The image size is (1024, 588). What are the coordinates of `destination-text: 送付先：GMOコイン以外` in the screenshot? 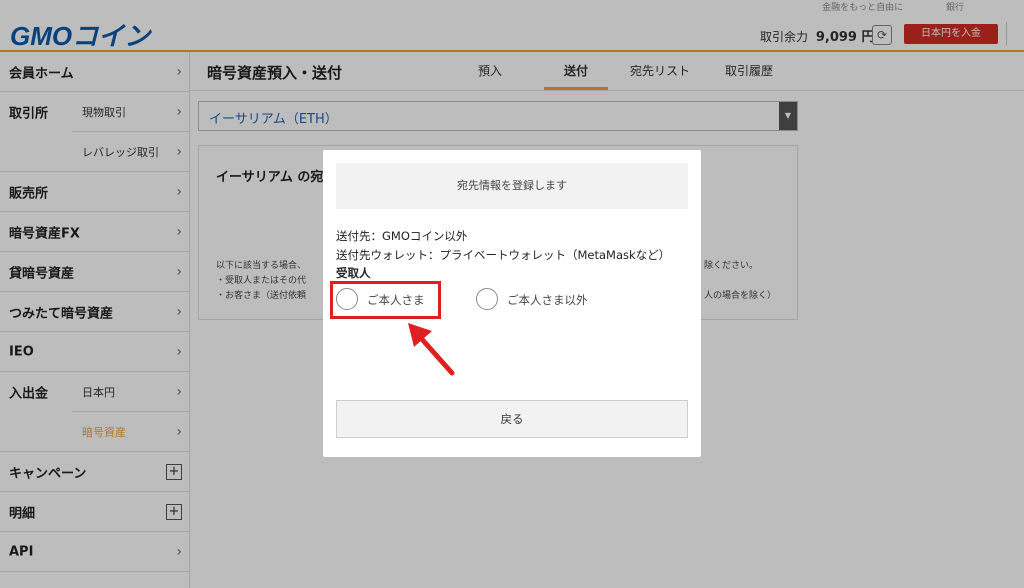 It's located at (402, 236).